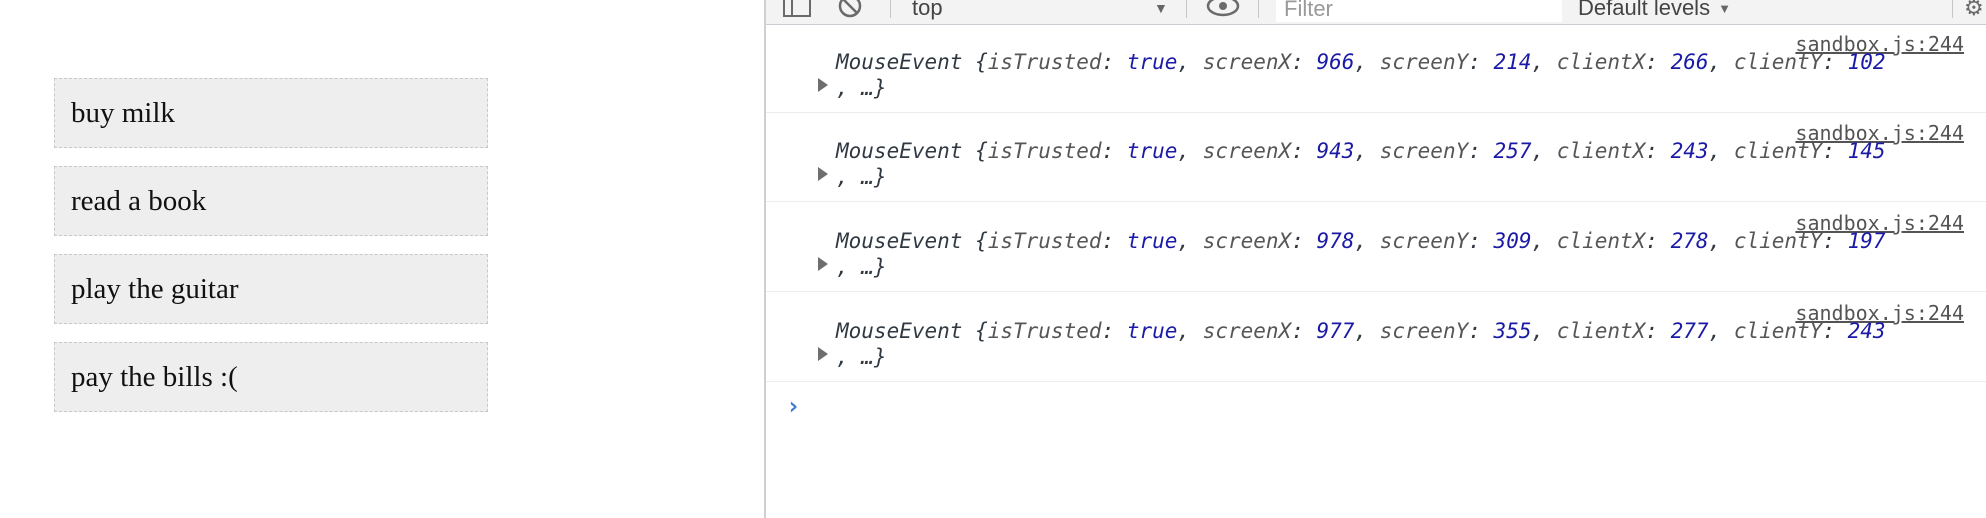 This screenshot has width=1986, height=518. I want to click on filter-input, so click(1419, 11).